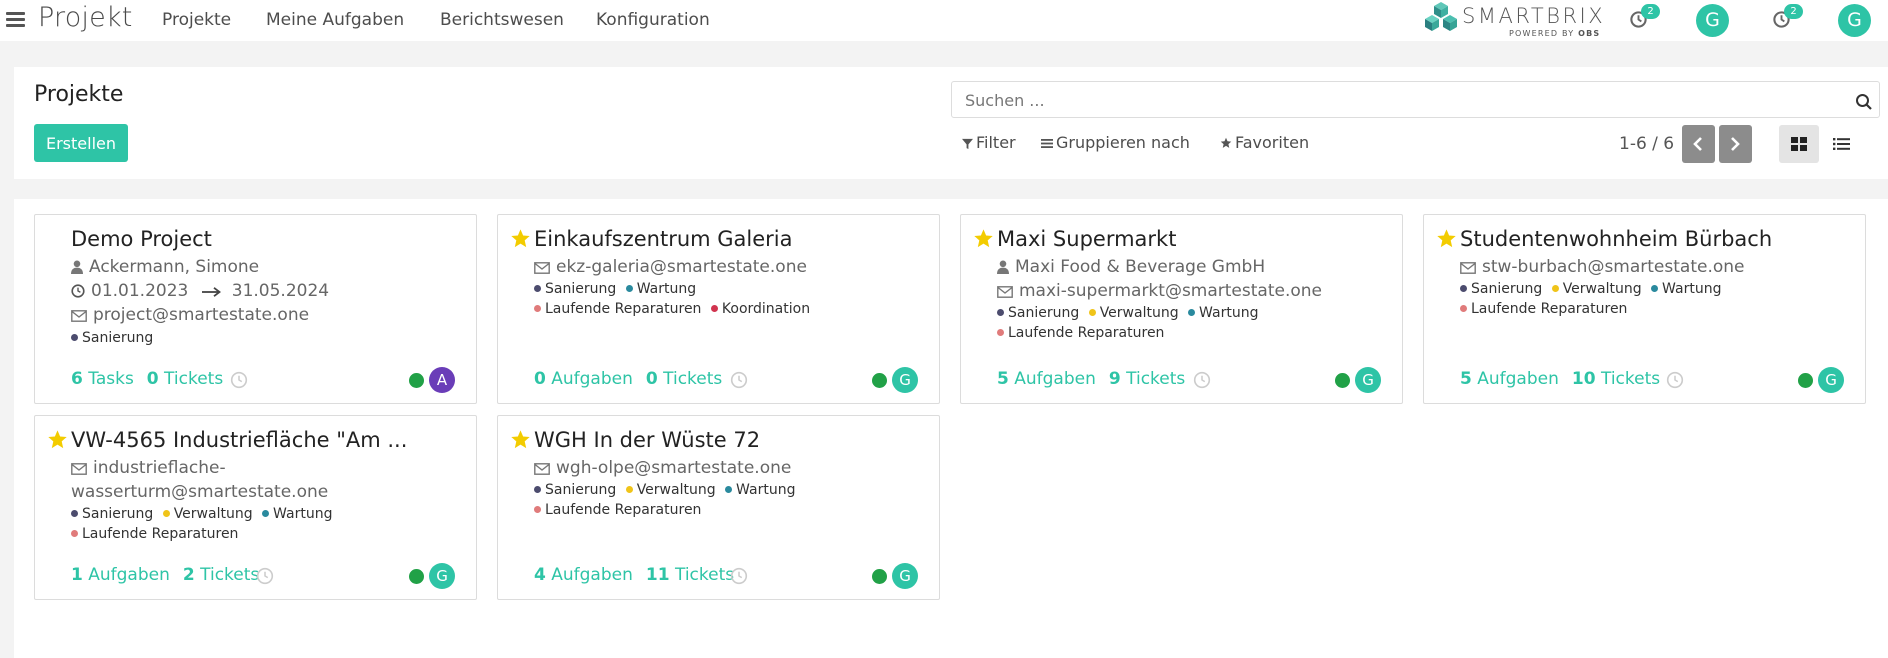 The image size is (1888, 658). Describe the element at coordinates (85, 17) in the screenshot. I see `app-title: Projekt` at that location.